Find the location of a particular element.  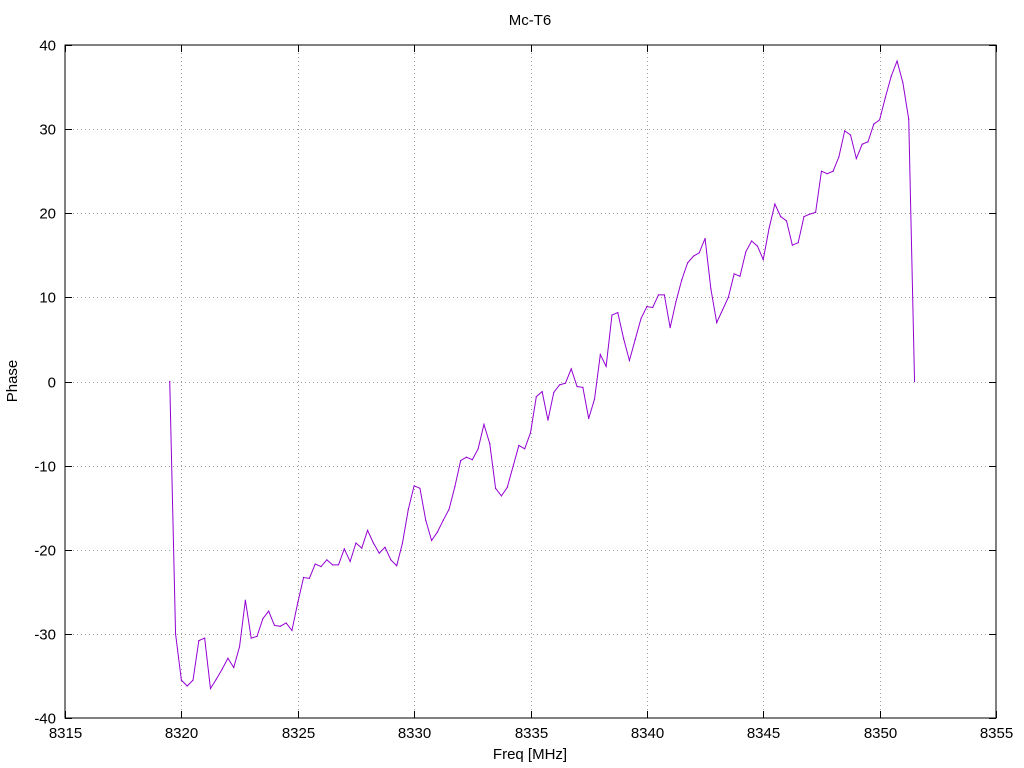

y-tick-labels: -40 -30 -20 -10 0 10 20 30 40 is located at coordinates (45, 383).